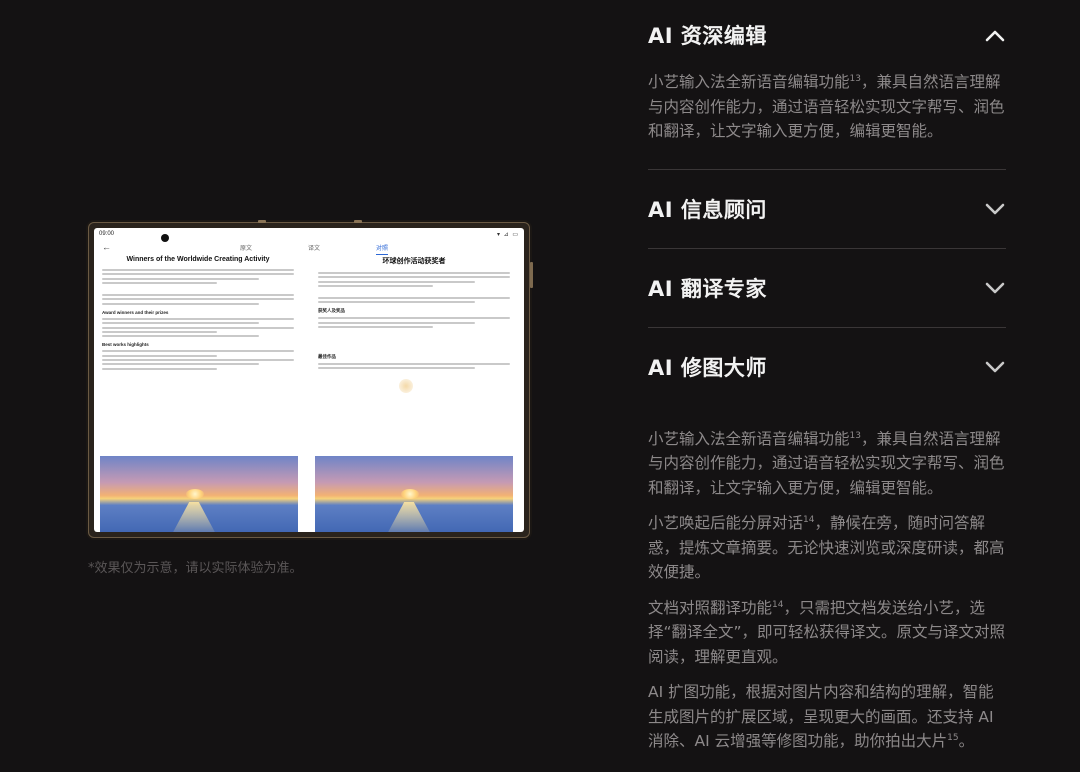 The height and width of the screenshot is (772, 1080). Describe the element at coordinates (314, 247) in the screenshot. I see `tab-translation: 译文` at that location.